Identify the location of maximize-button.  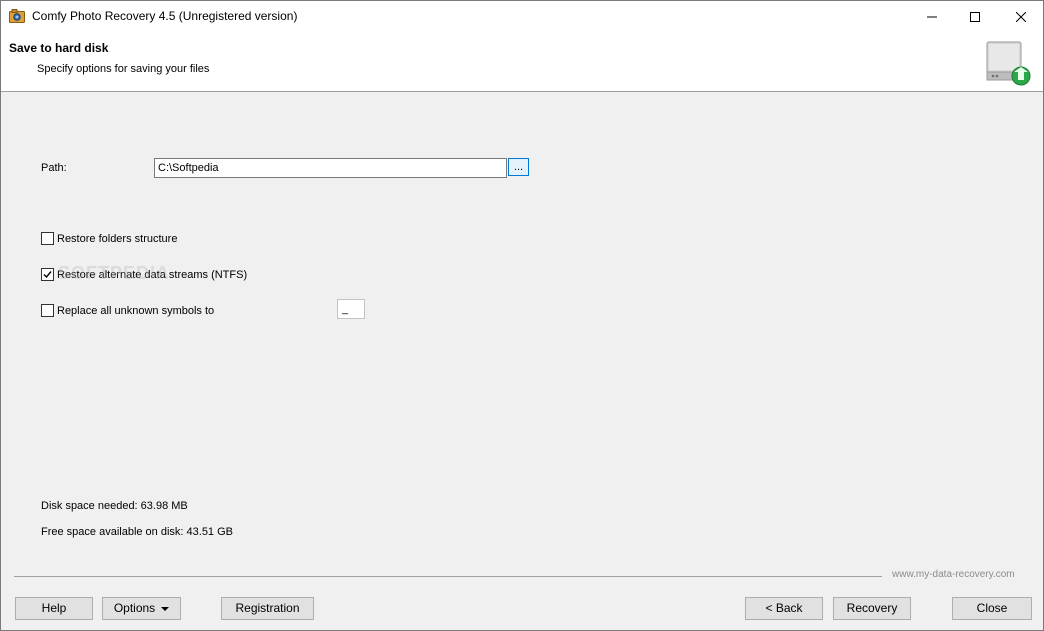
(975, 16).